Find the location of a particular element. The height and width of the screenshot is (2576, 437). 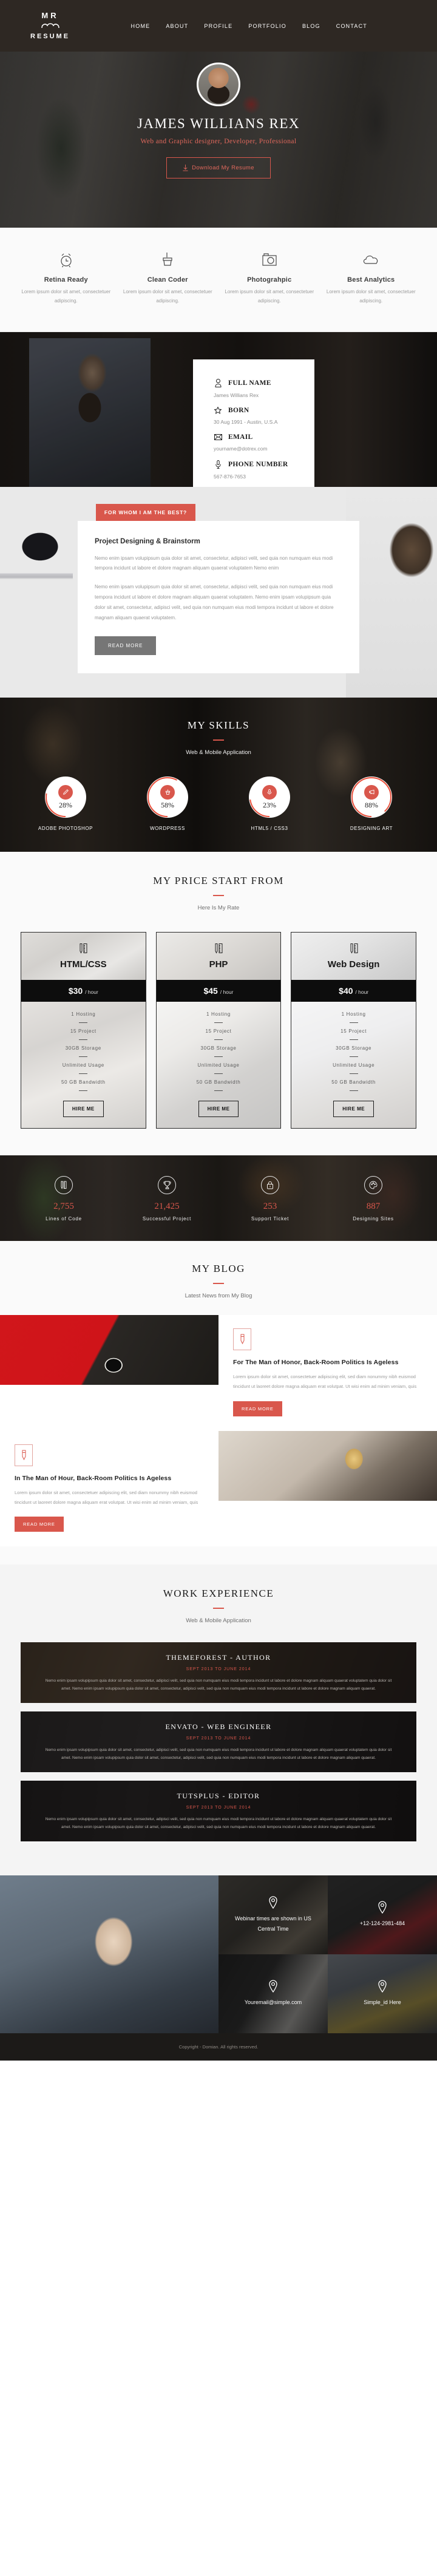

nav-home: HOME is located at coordinates (141, 26).